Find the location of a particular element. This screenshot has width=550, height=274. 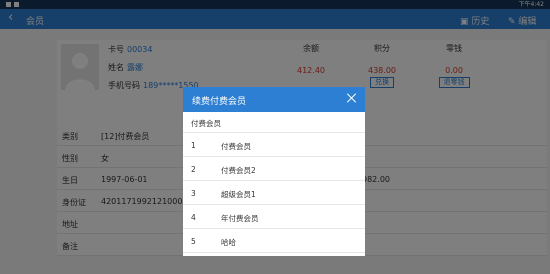

option-name: 付费会员 is located at coordinates (236, 146).